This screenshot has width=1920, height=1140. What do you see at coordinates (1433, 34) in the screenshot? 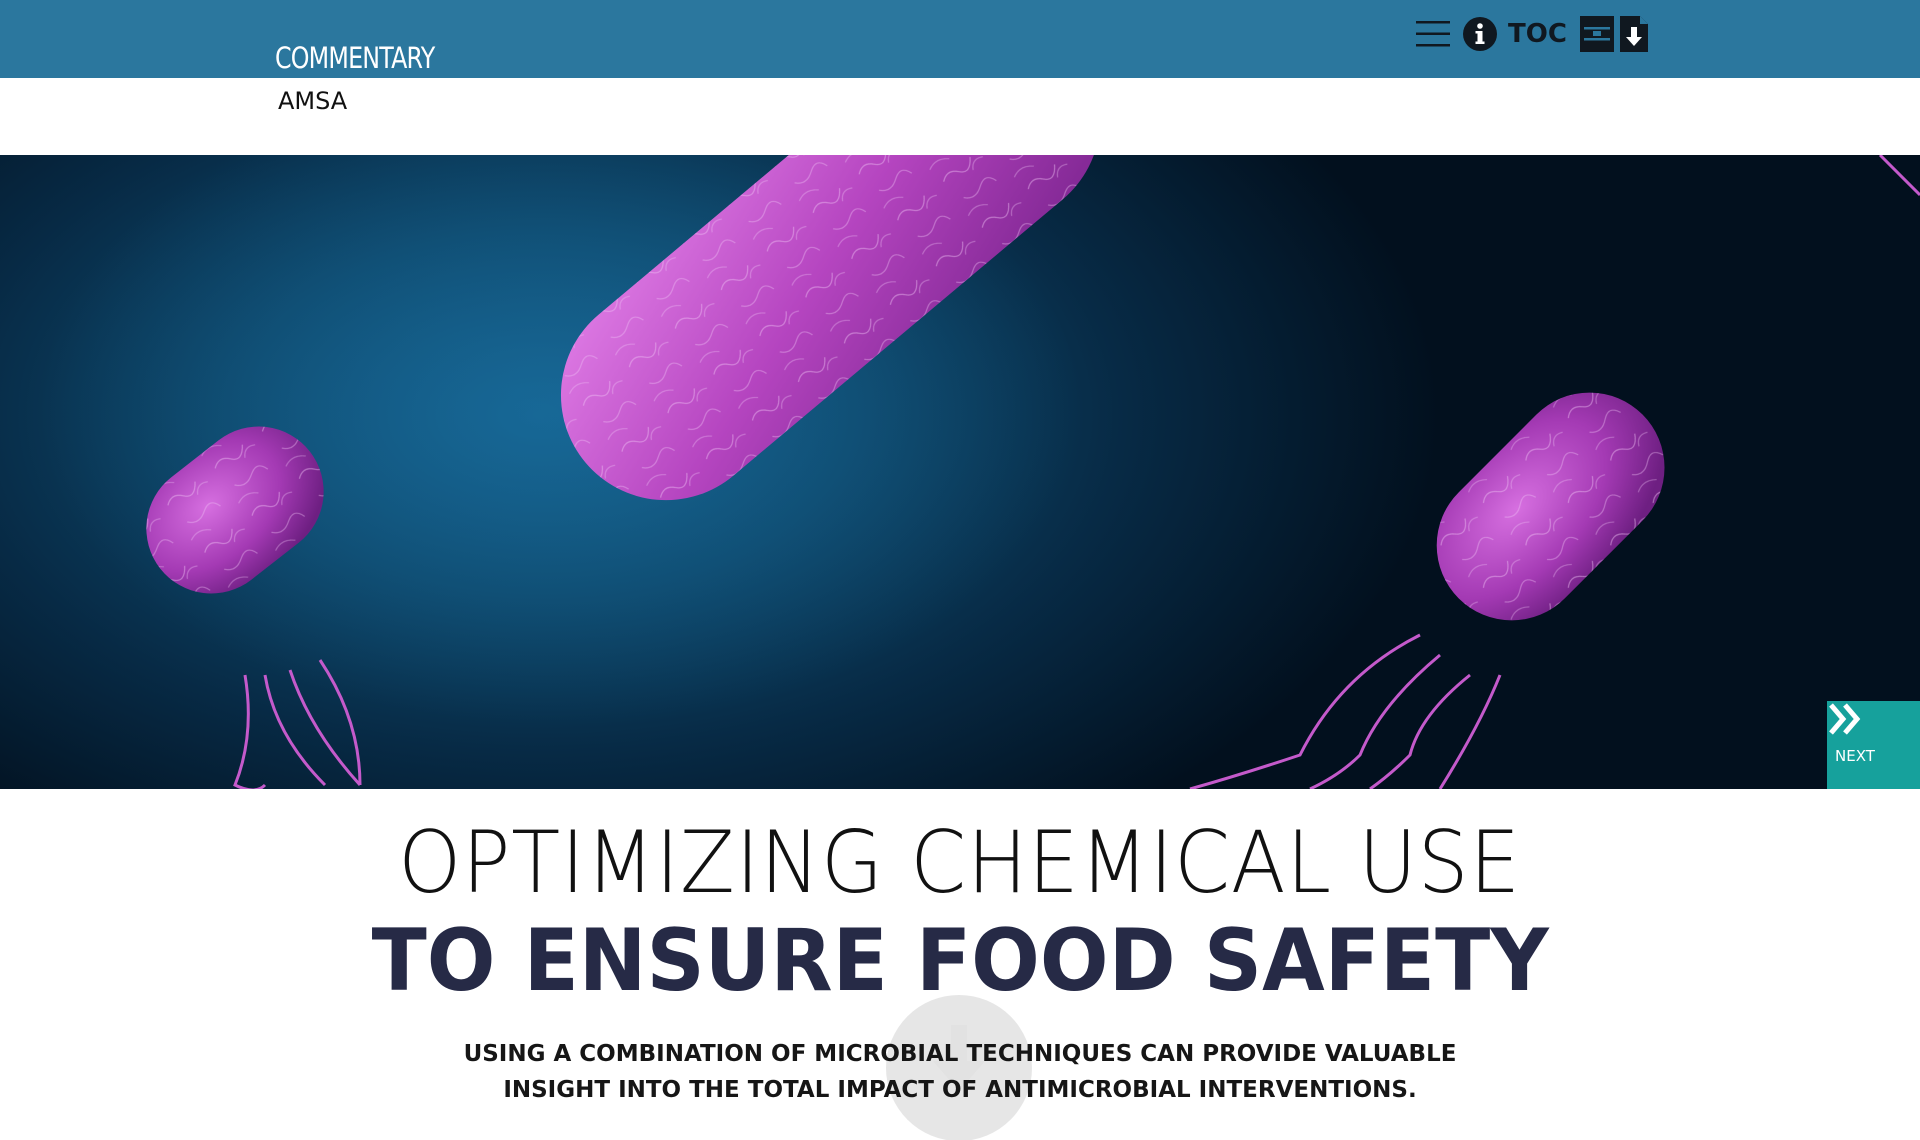
I see `hamburger-menu-icon` at bounding box center [1433, 34].